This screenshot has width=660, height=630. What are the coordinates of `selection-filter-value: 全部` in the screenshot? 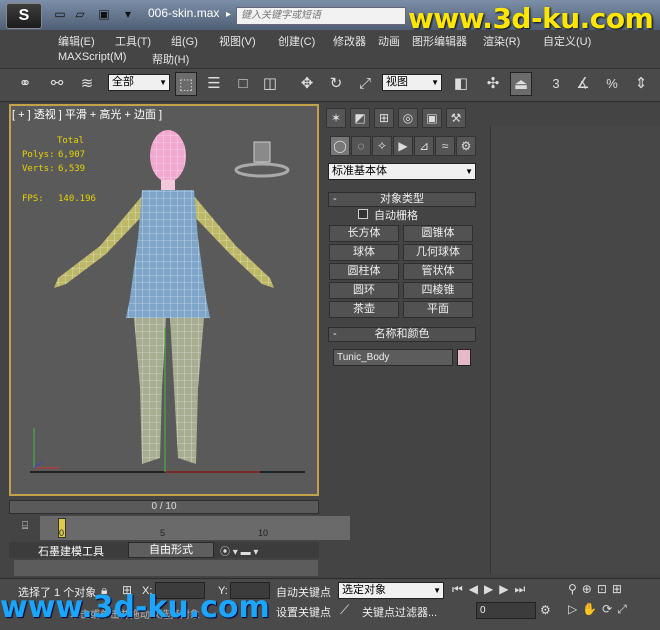 It's located at (123, 82).